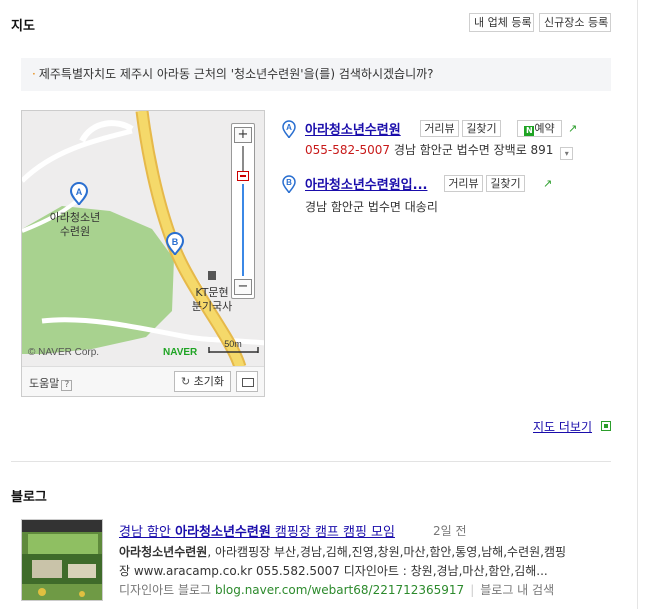  What do you see at coordinates (67, 385) in the screenshot?
I see `question-icon: ?` at bounding box center [67, 385].